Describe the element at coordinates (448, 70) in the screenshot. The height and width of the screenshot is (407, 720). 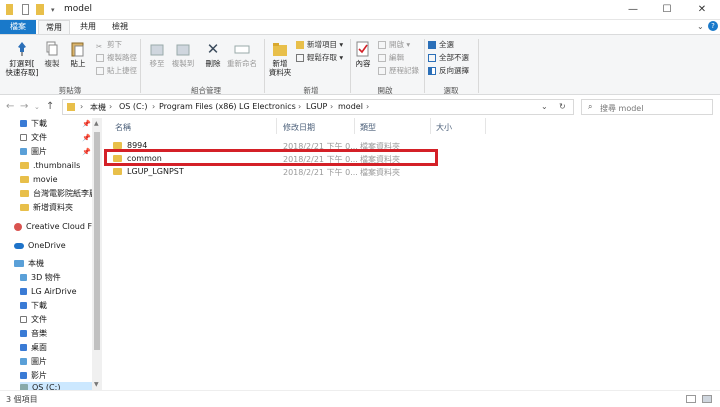
I see `invert-selection-button: 反向選擇` at that location.